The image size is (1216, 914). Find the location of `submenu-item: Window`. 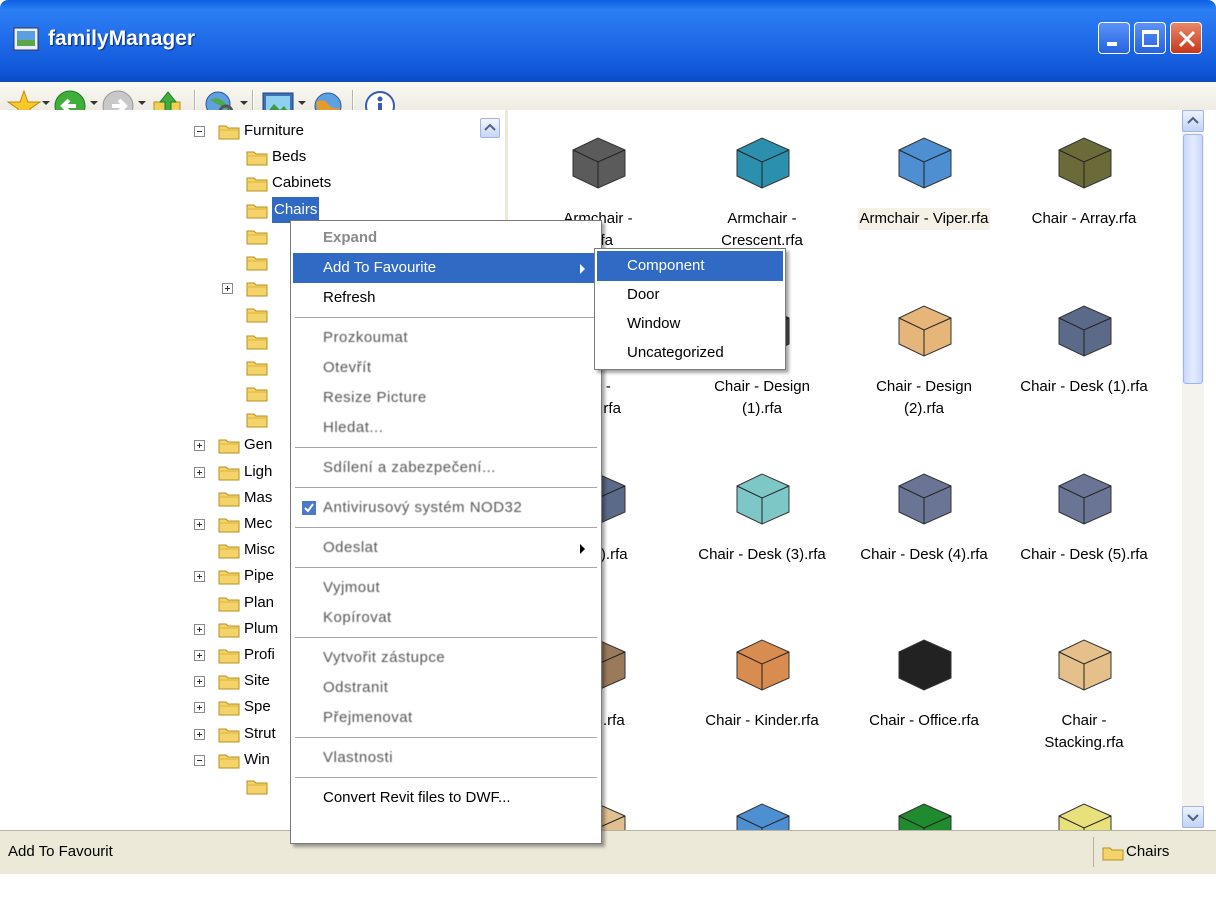

submenu-item: Window is located at coordinates (690, 324).